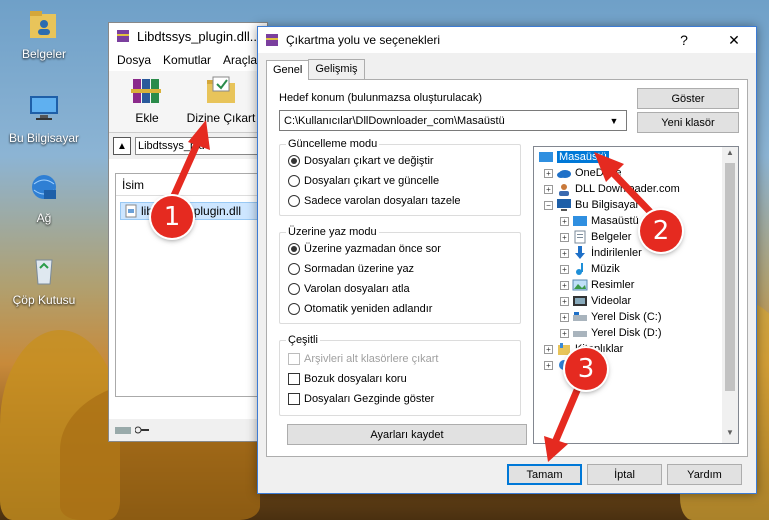  Describe the element at coordinates (172, 217) in the screenshot. I see `step-badge-1: 1` at that location.